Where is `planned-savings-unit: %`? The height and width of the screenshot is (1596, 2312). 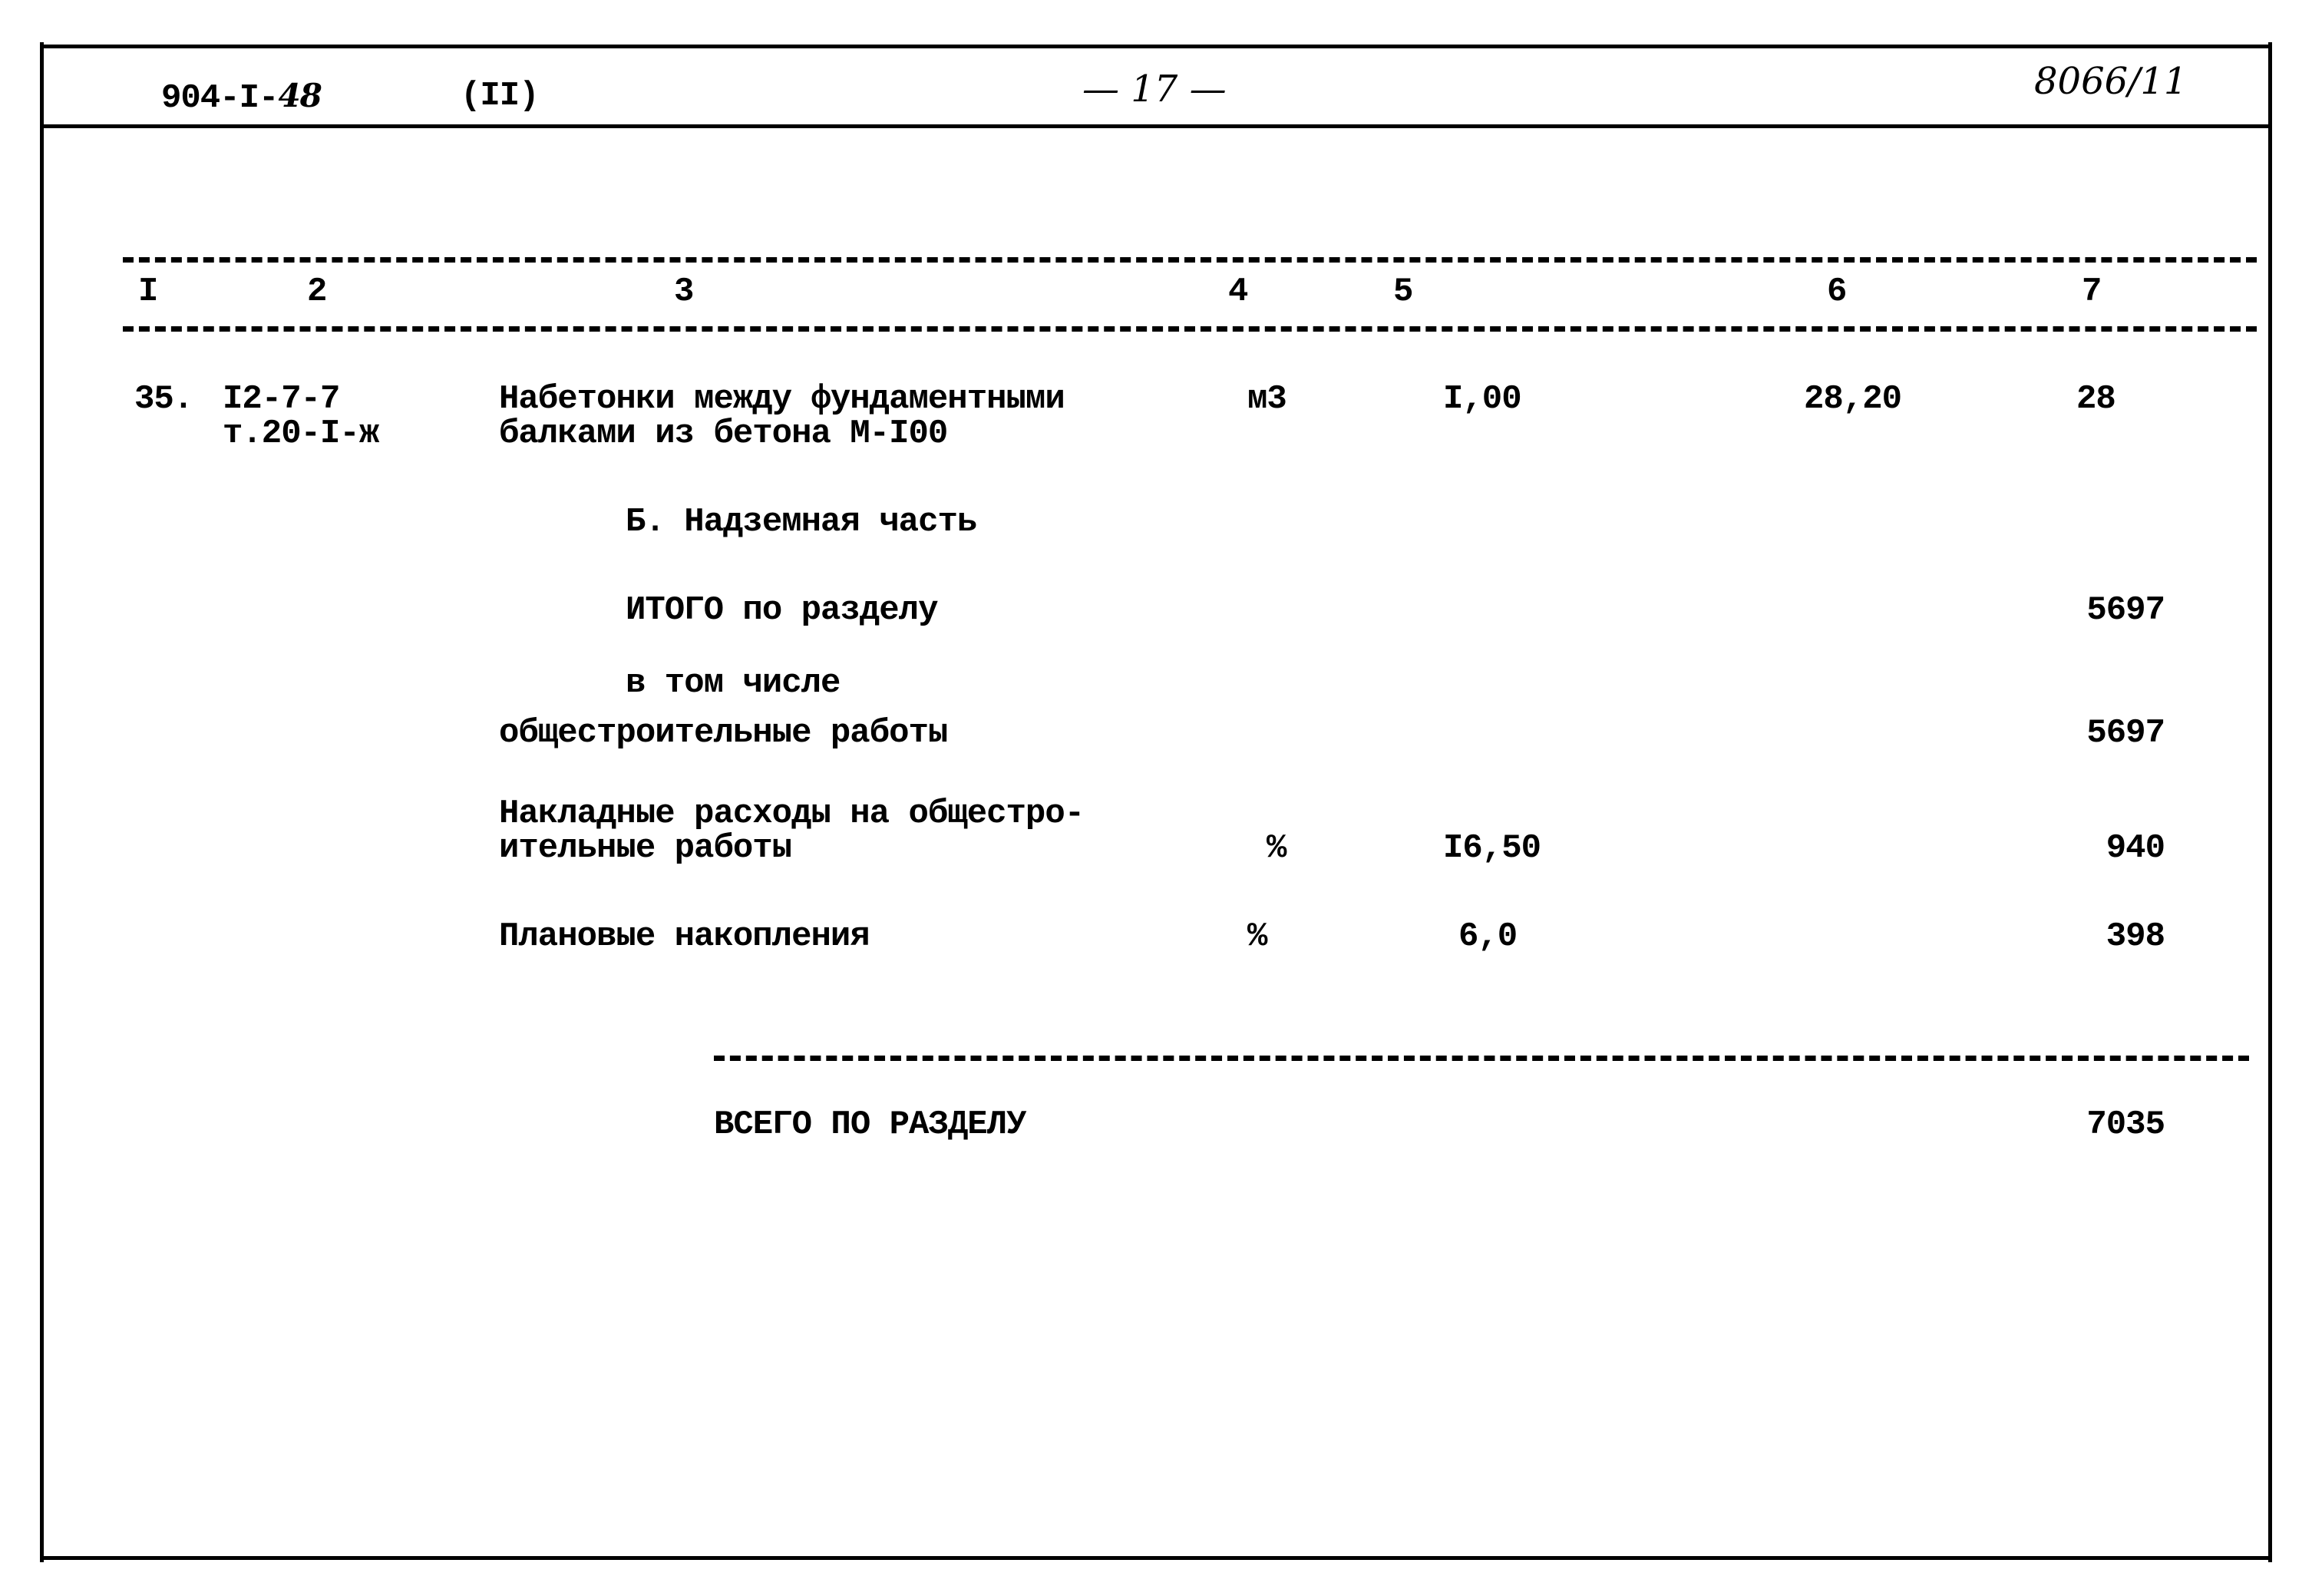
planned-savings-unit: % is located at coordinates (1257, 936).